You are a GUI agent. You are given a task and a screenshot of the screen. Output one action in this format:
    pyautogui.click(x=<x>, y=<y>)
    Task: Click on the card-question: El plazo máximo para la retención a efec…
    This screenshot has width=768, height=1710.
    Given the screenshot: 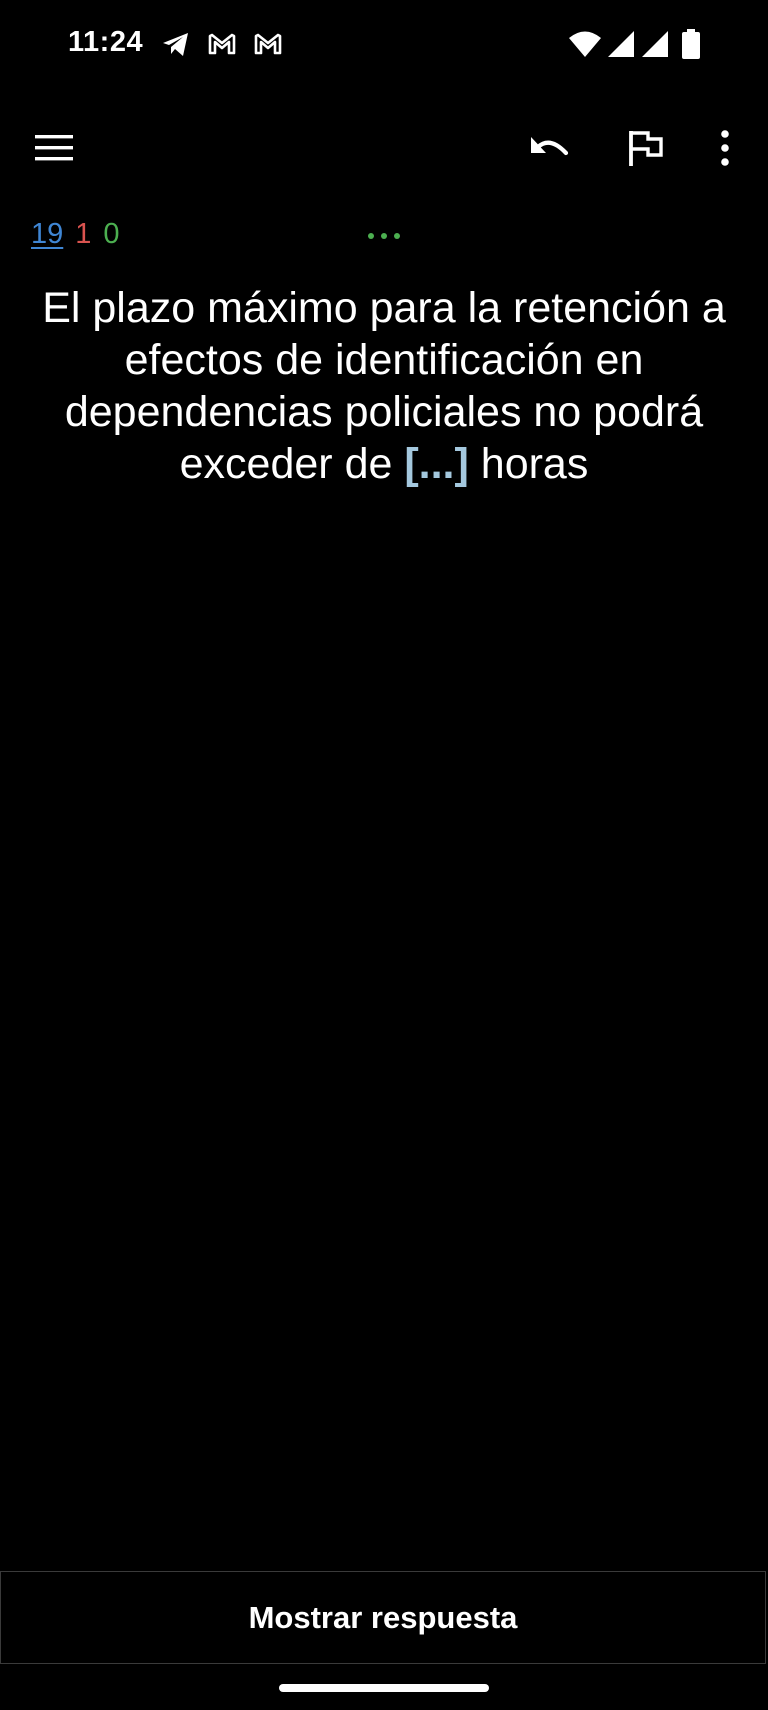 What is the action you would take?
    pyautogui.click(x=384, y=386)
    